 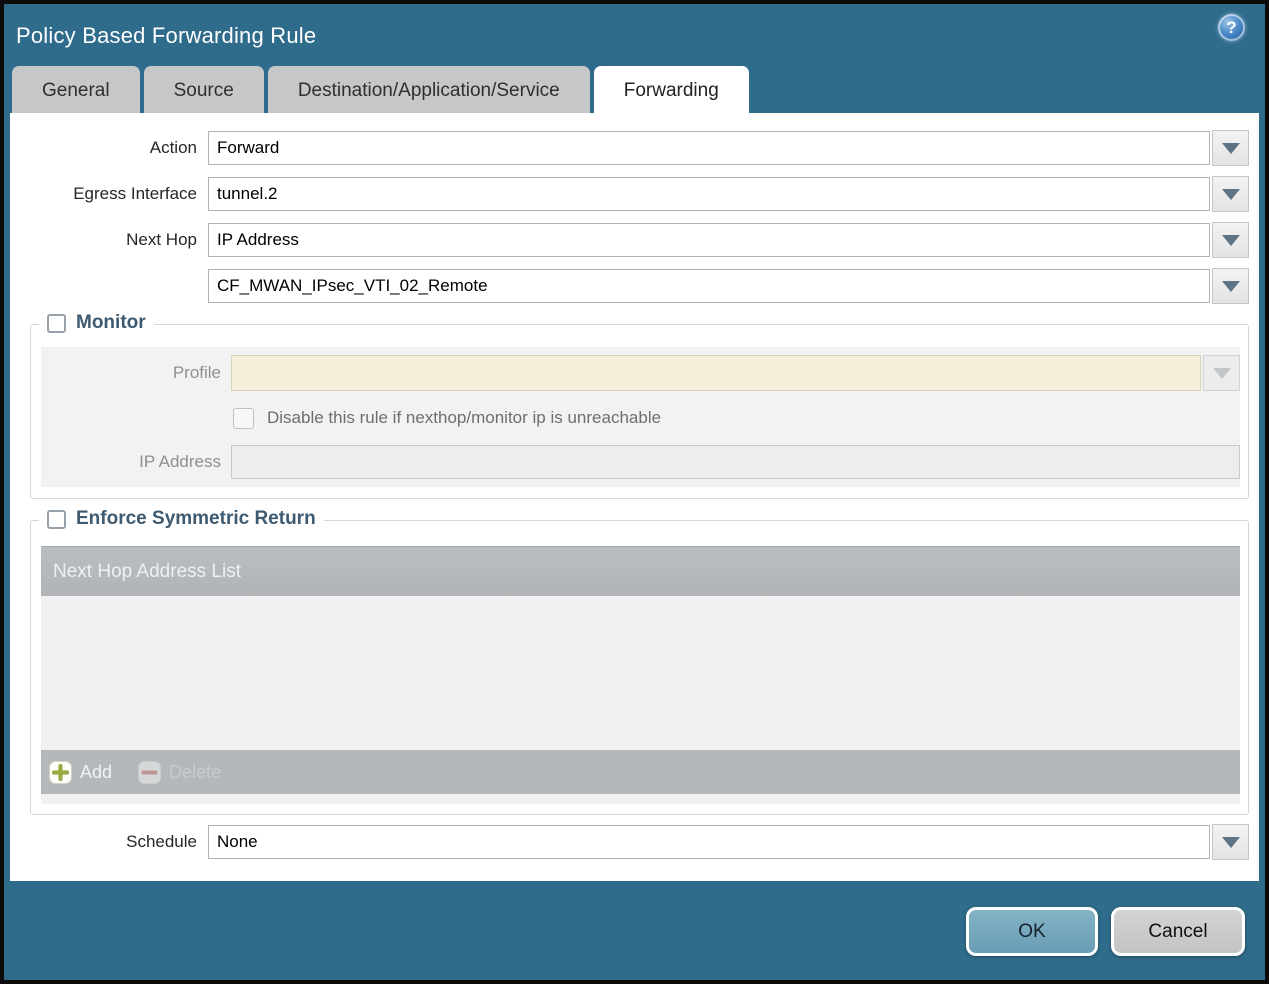 I want to click on disable-rule-checkbox, so click(x=243, y=418).